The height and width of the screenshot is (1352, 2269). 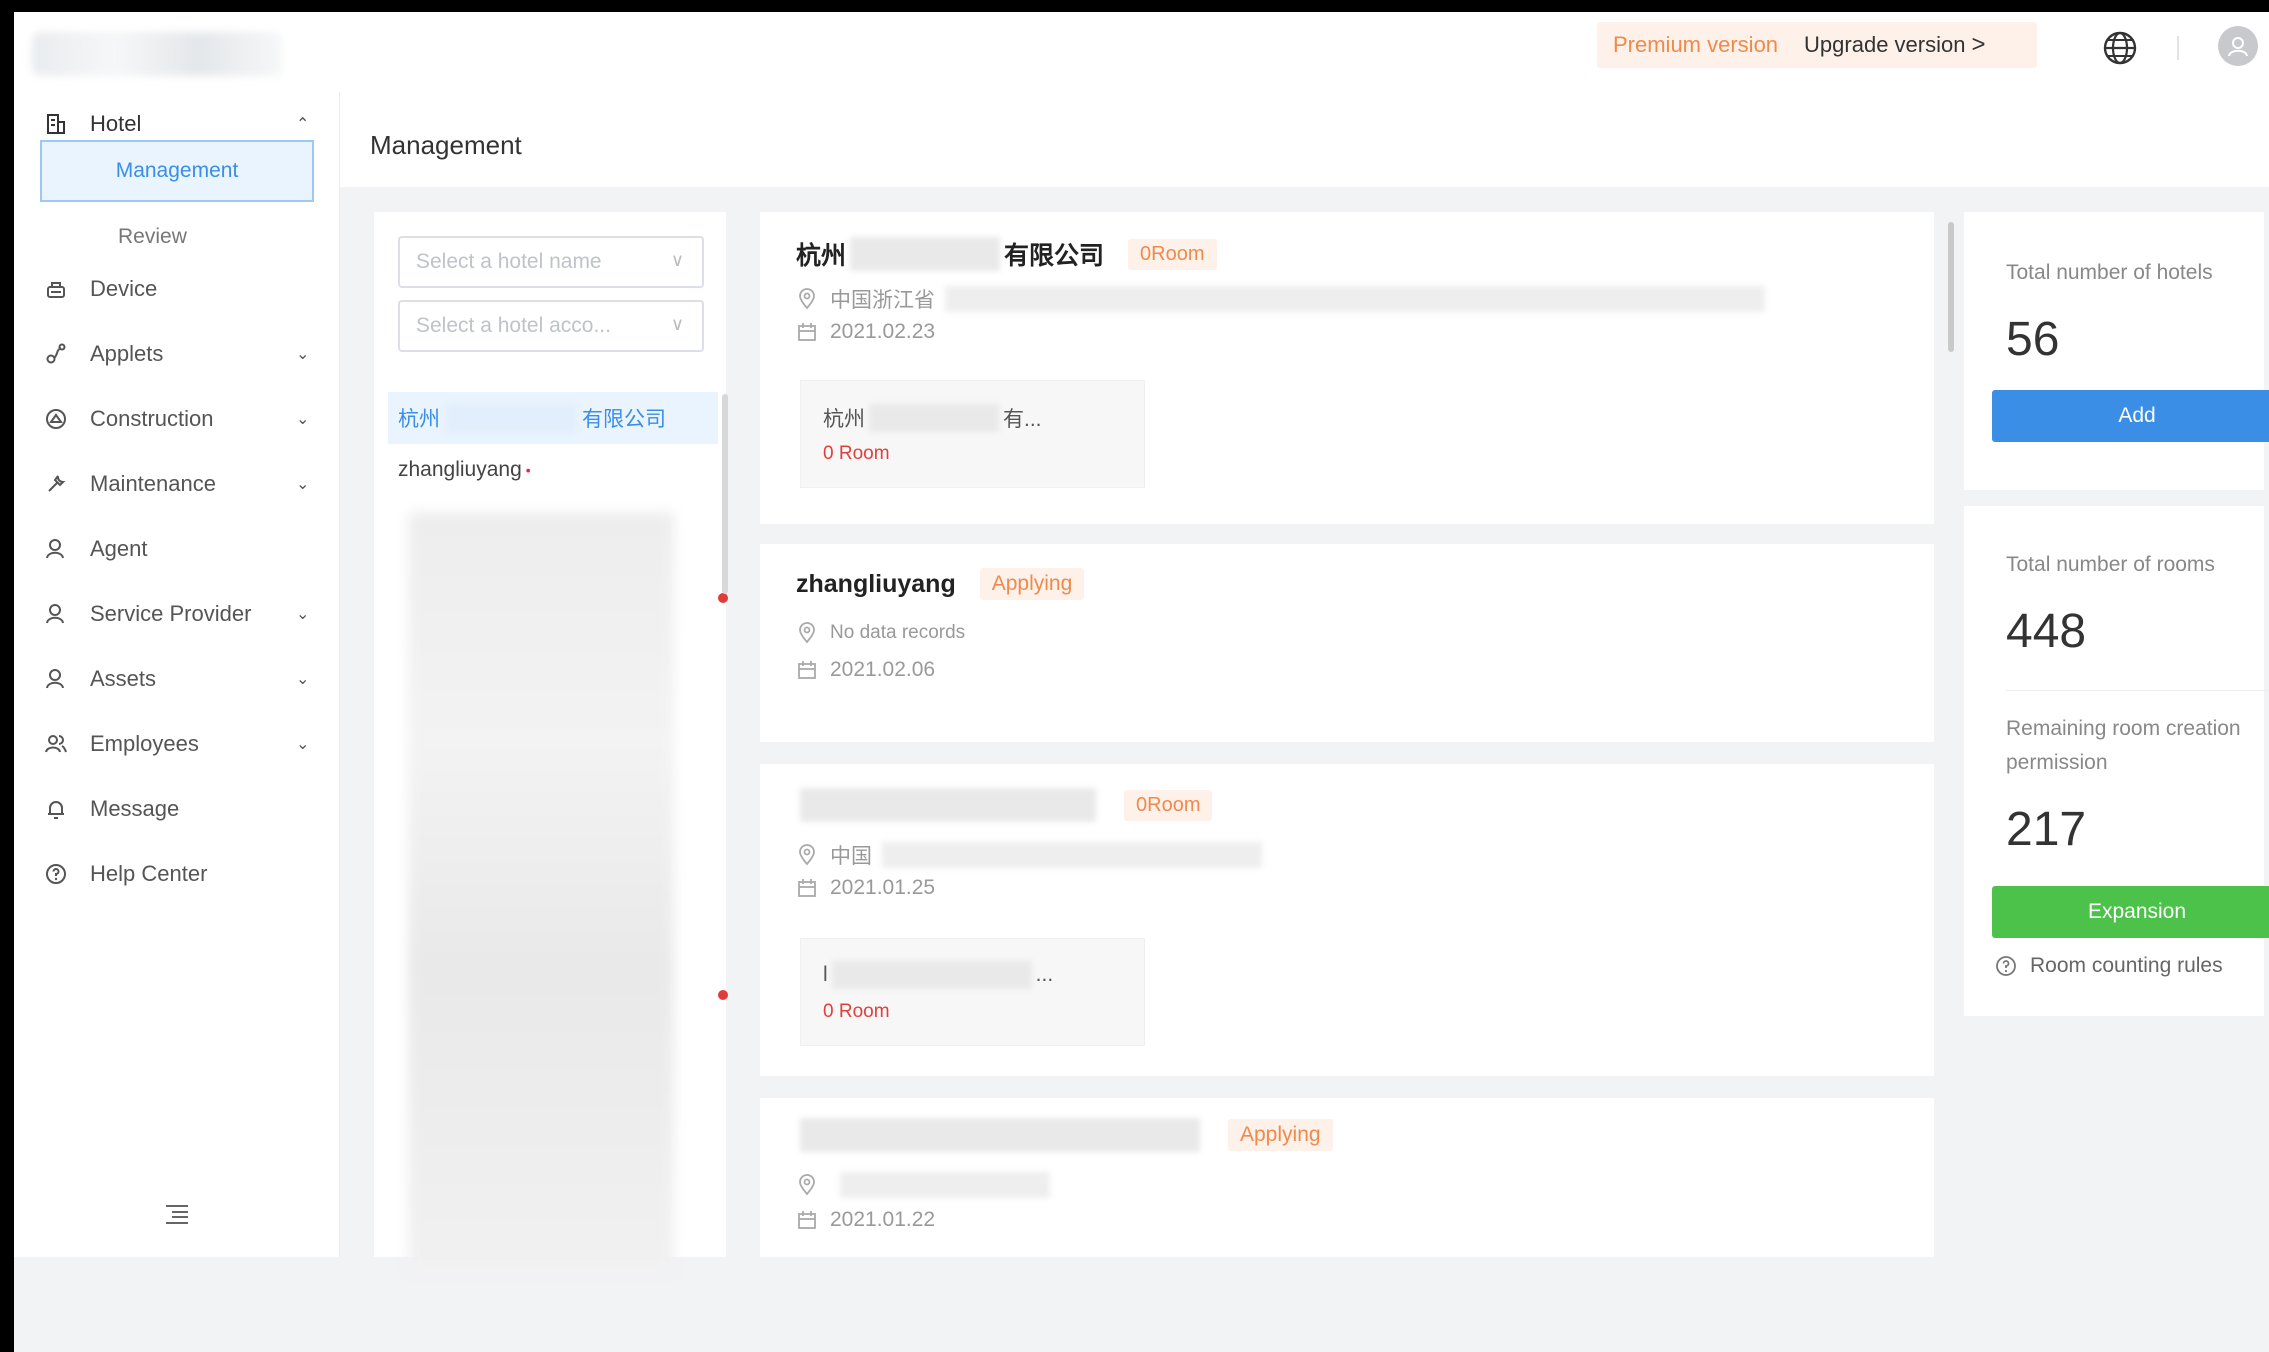 I want to click on menu-collapse-icon, so click(x=177, y=1216).